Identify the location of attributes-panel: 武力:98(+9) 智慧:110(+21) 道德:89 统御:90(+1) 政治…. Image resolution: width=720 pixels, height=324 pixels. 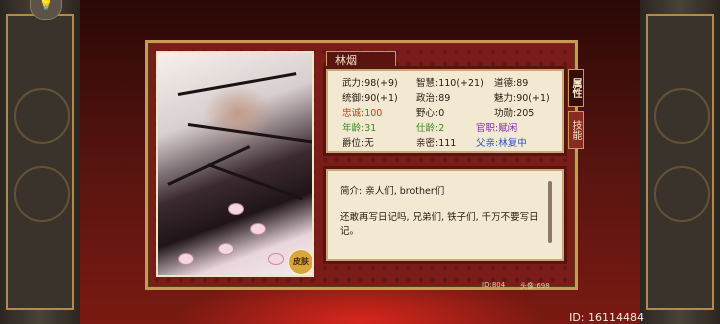
(445, 111).